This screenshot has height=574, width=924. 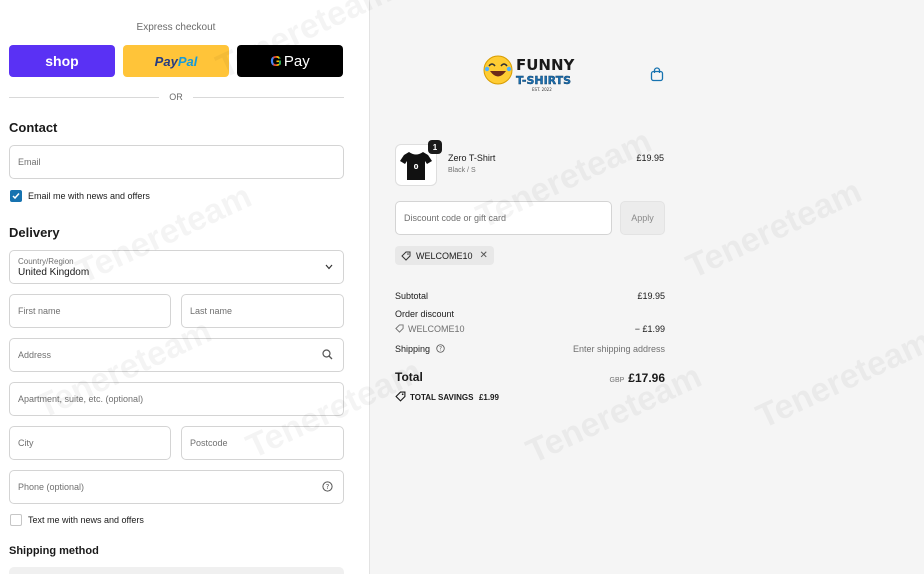 I want to click on shipping-row: Shipping ? Enter shipping address, so click(x=530, y=349).